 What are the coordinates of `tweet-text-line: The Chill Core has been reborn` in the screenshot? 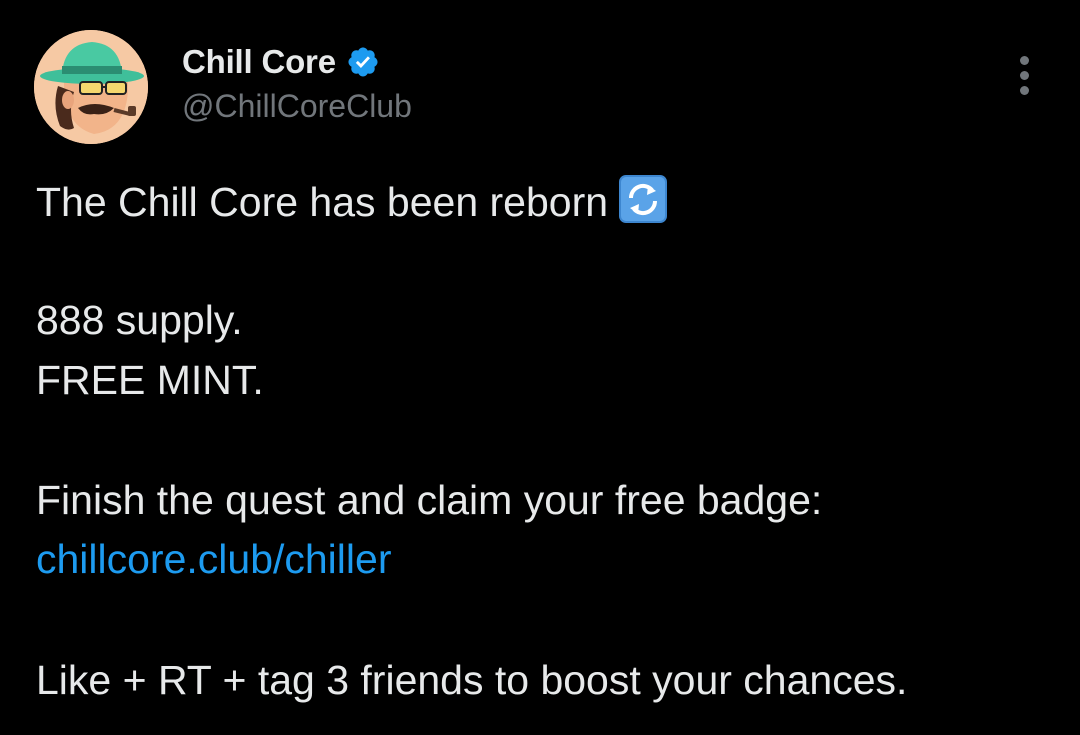 It's located at (546, 200).